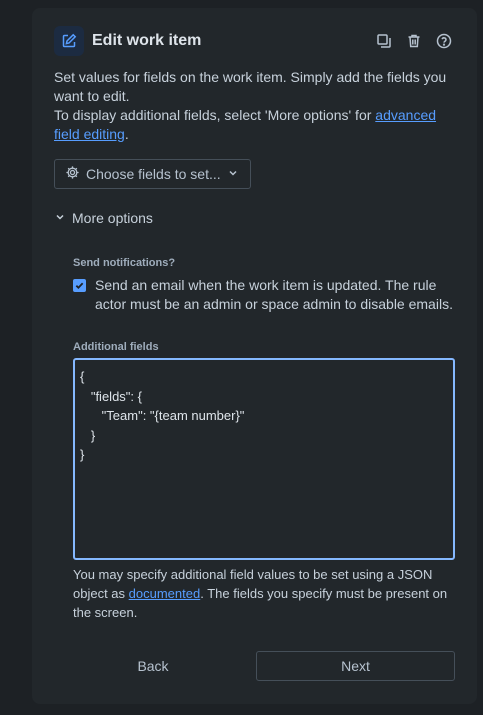 This screenshot has height=715, width=483. I want to click on trash-icon, so click(414, 41).